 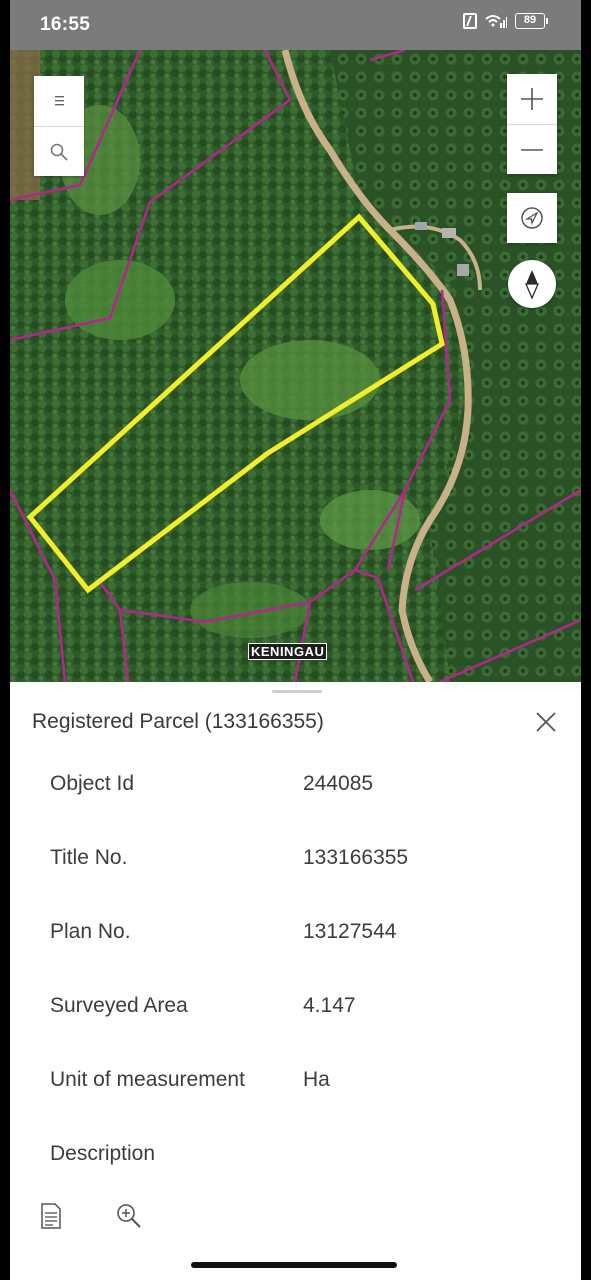 I want to click on menu-icon, so click(x=59, y=101).